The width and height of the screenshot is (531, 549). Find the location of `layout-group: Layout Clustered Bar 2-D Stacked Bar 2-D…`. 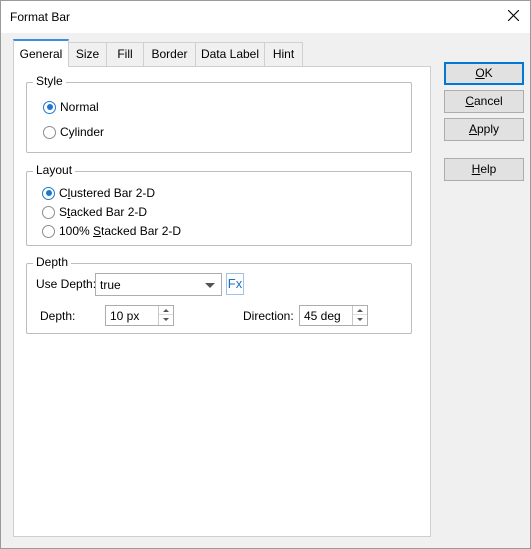

layout-group: Layout Clustered Bar 2-D Stacked Bar 2-D… is located at coordinates (219, 204).